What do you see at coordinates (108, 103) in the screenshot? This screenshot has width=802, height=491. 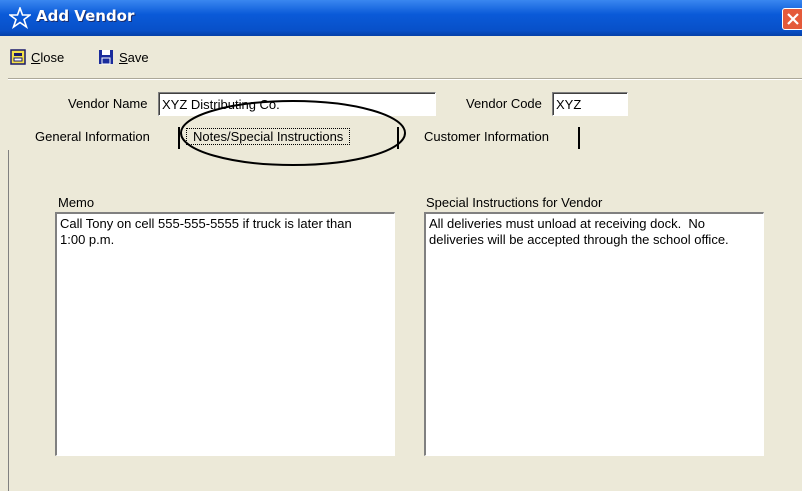 I see `vendor-name-label: Vendor Name` at bounding box center [108, 103].